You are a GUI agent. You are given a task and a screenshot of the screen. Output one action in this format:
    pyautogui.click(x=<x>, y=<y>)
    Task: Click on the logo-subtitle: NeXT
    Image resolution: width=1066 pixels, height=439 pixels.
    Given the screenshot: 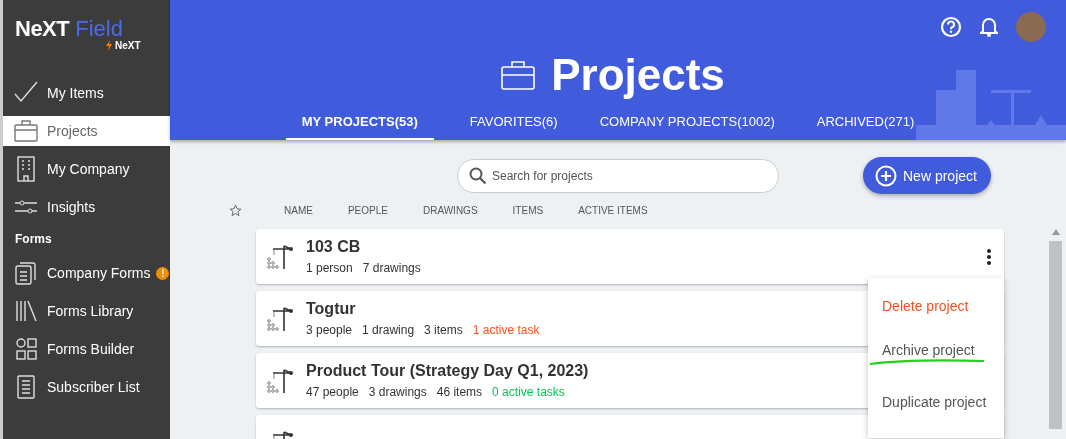 What is the action you would take?
    pyautogui.click(x=128, y=45)
    